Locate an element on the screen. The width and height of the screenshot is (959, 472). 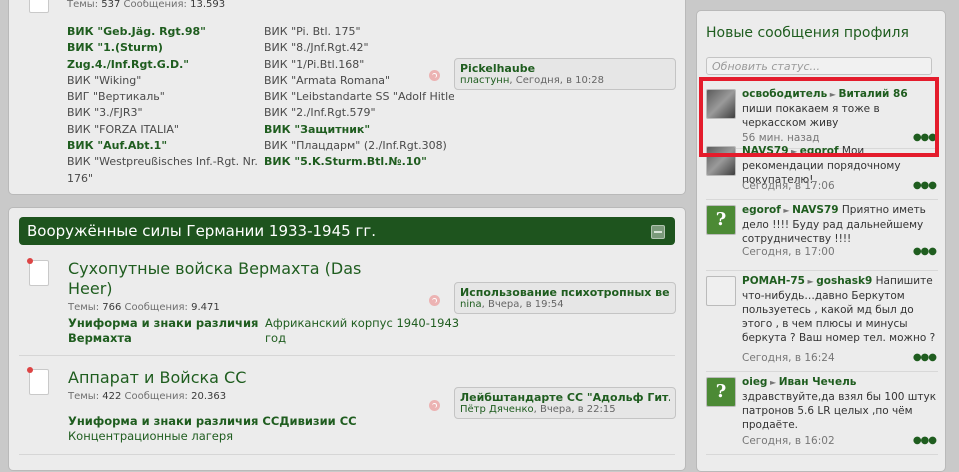
forum-title-line: Аппарат и Войска СС is located at coordinates (157, 378).